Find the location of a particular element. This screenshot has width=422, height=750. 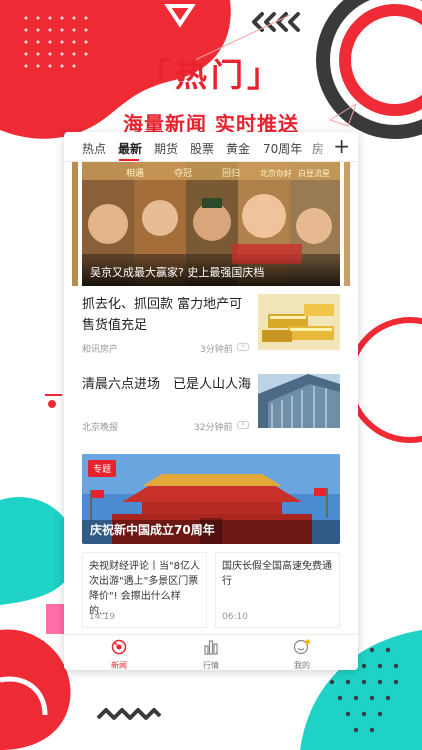

mini-news-card: 国庆长假全国高速免费通行 06:10 is located at coordinates (277, 590).